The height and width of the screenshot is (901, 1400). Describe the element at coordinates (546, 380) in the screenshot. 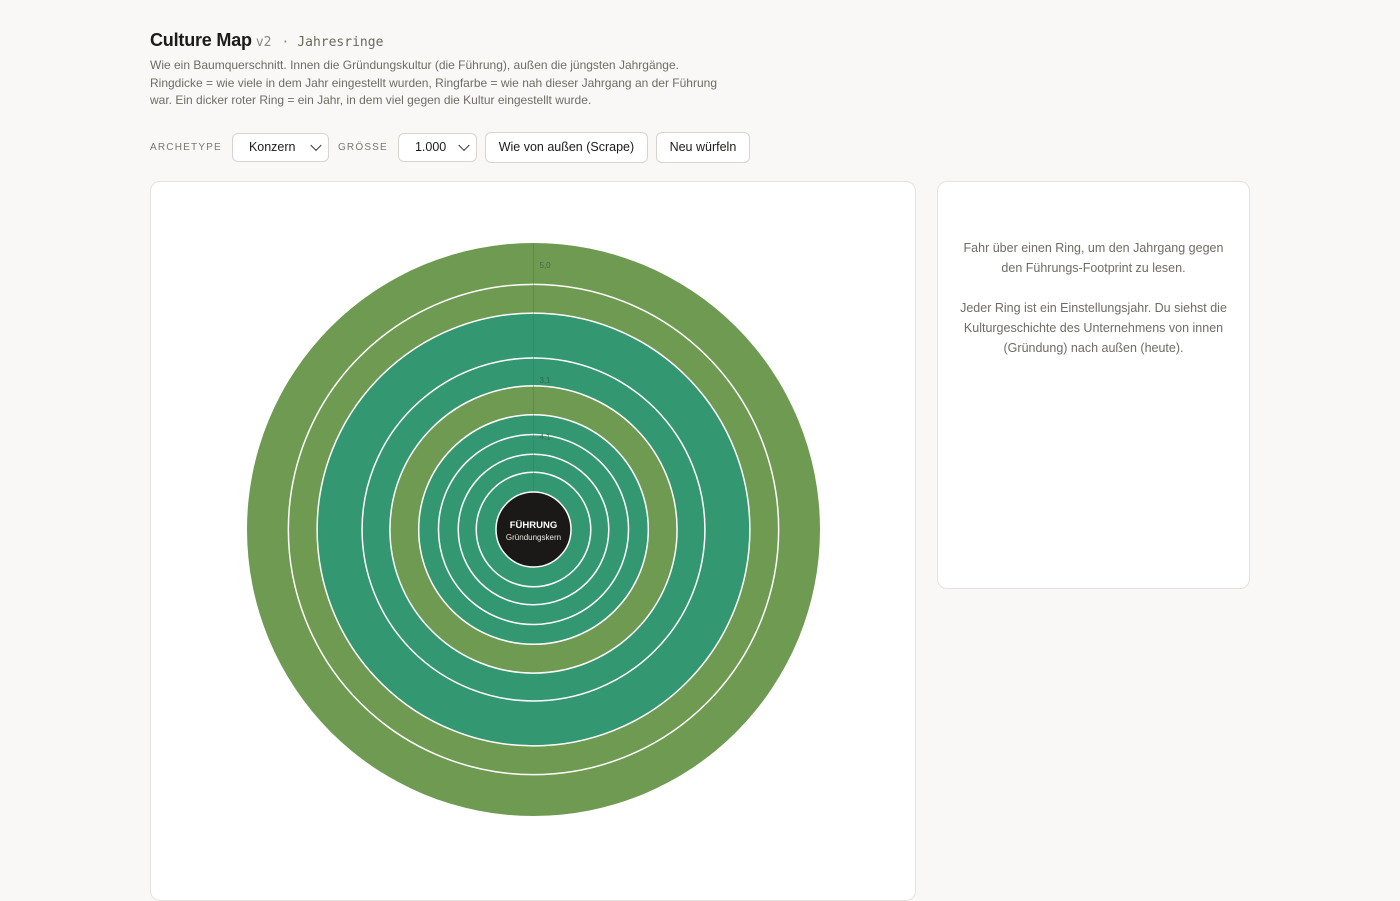

I see `ring-tick-label: 3,1` at that location.